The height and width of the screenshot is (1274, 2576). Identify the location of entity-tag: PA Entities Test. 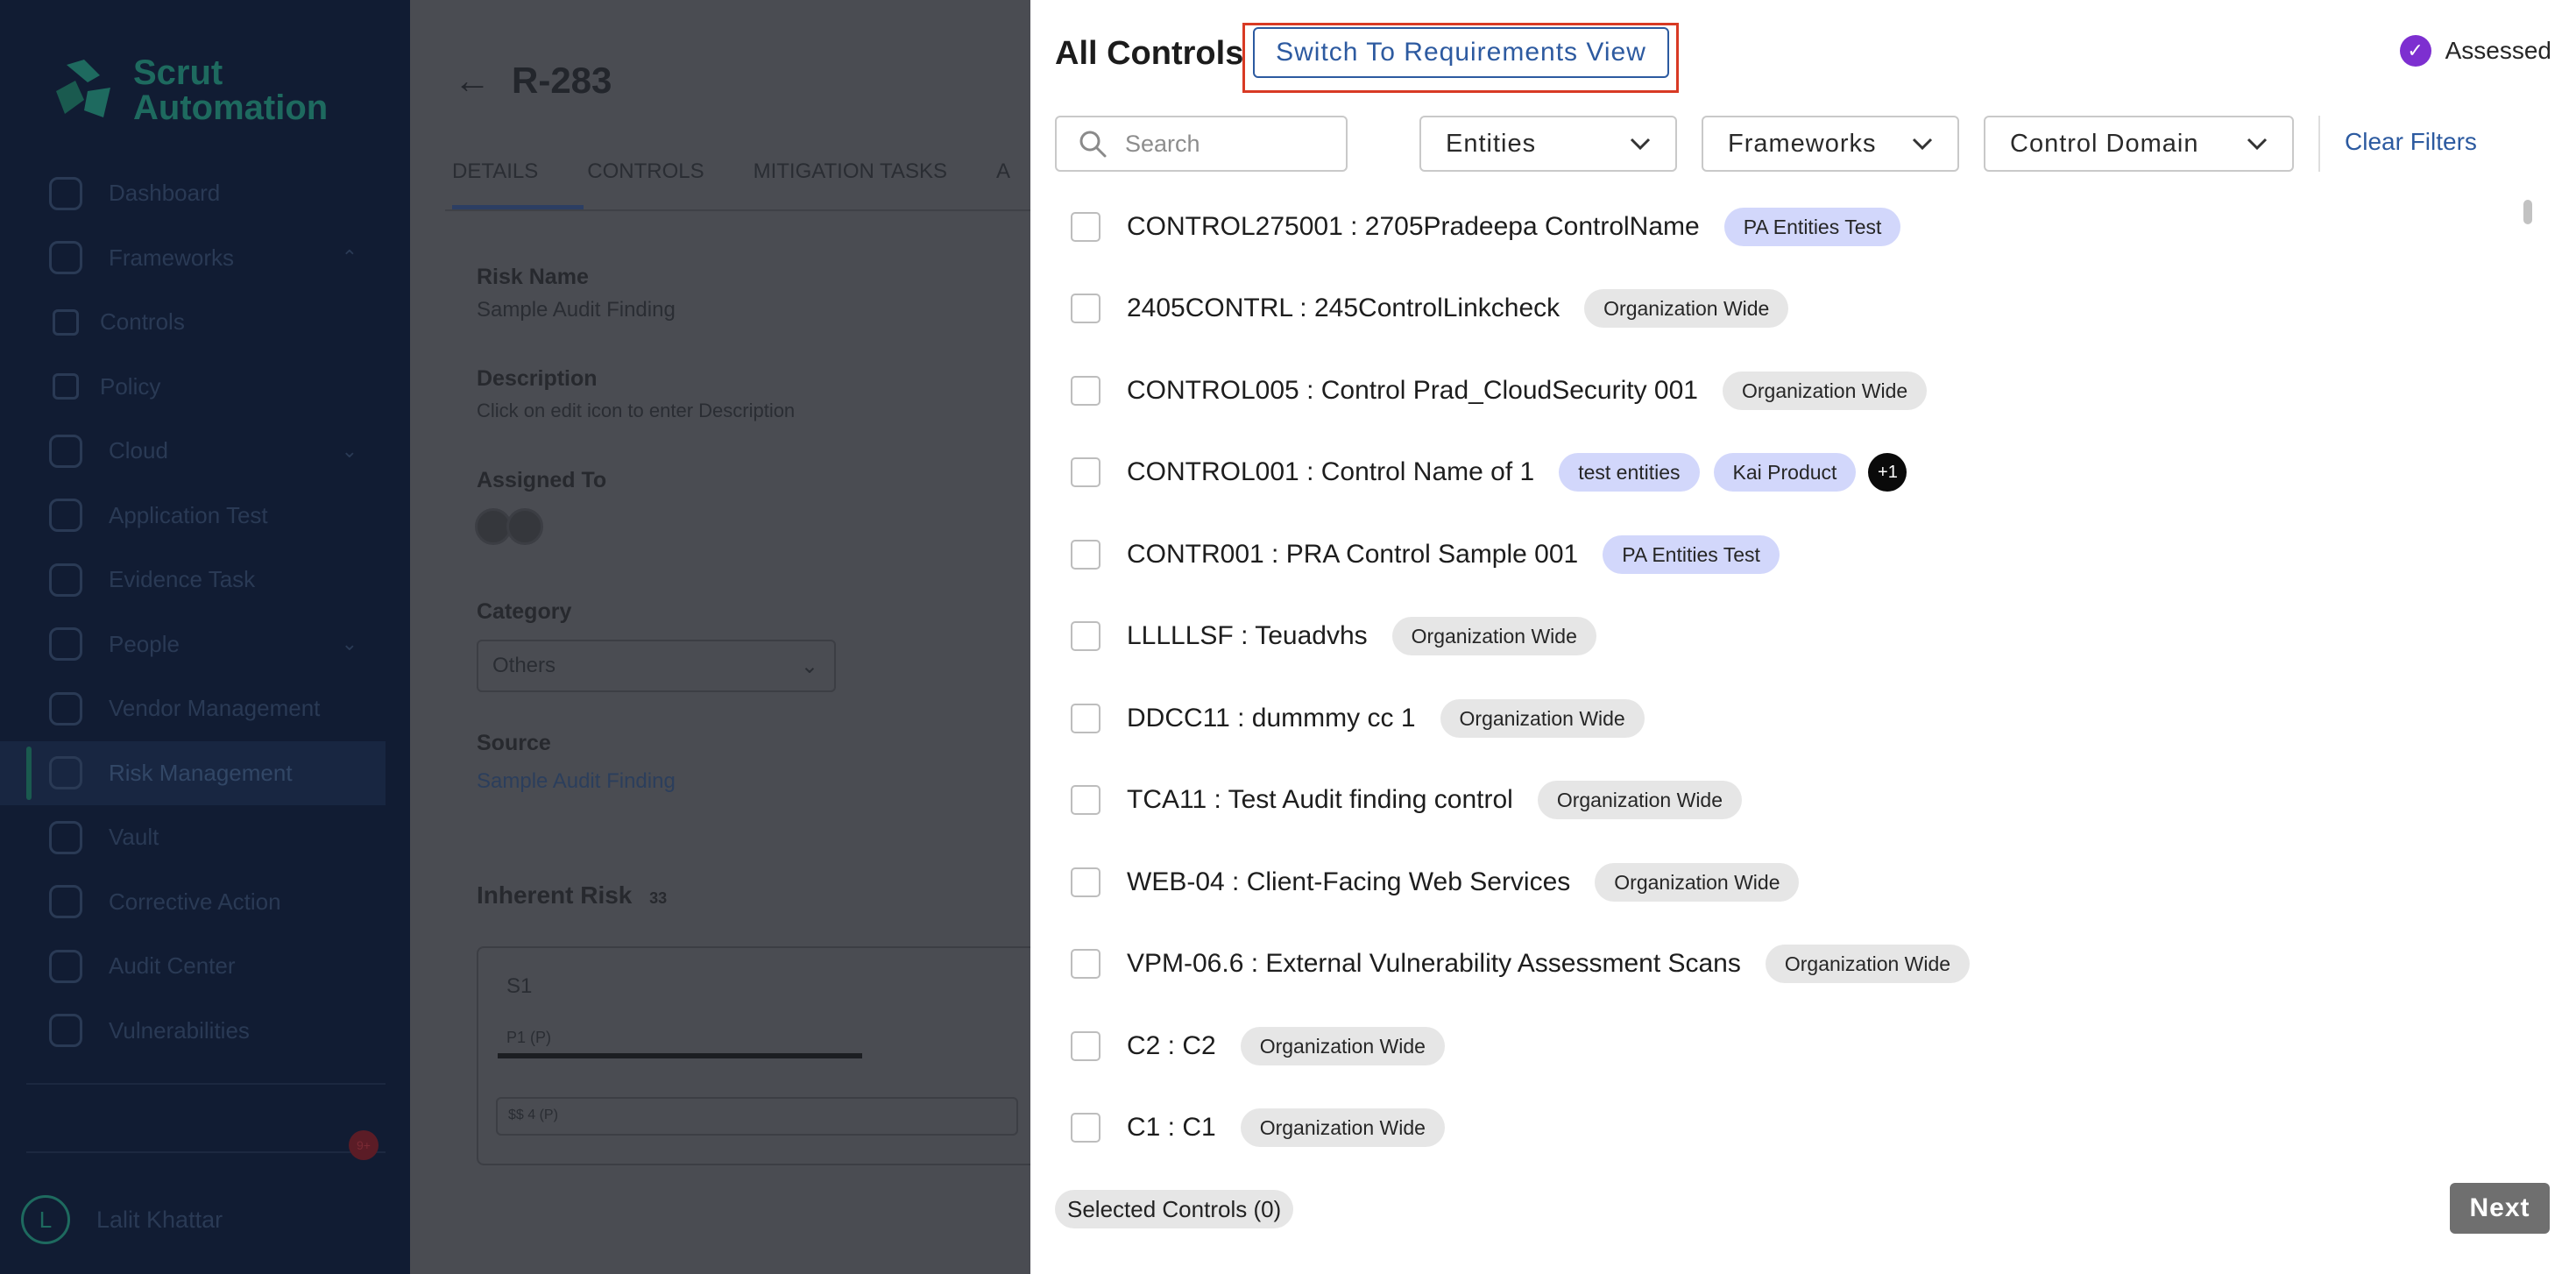
(1691, 554).